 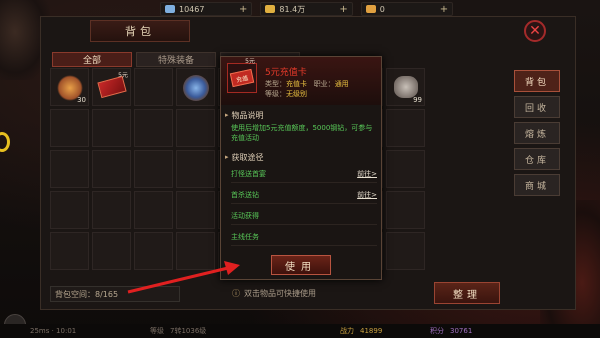 What do you see at coordinates (123, 75) in the screenshot?
I see `item-tag: 5元` at bounding box center [123, 75].